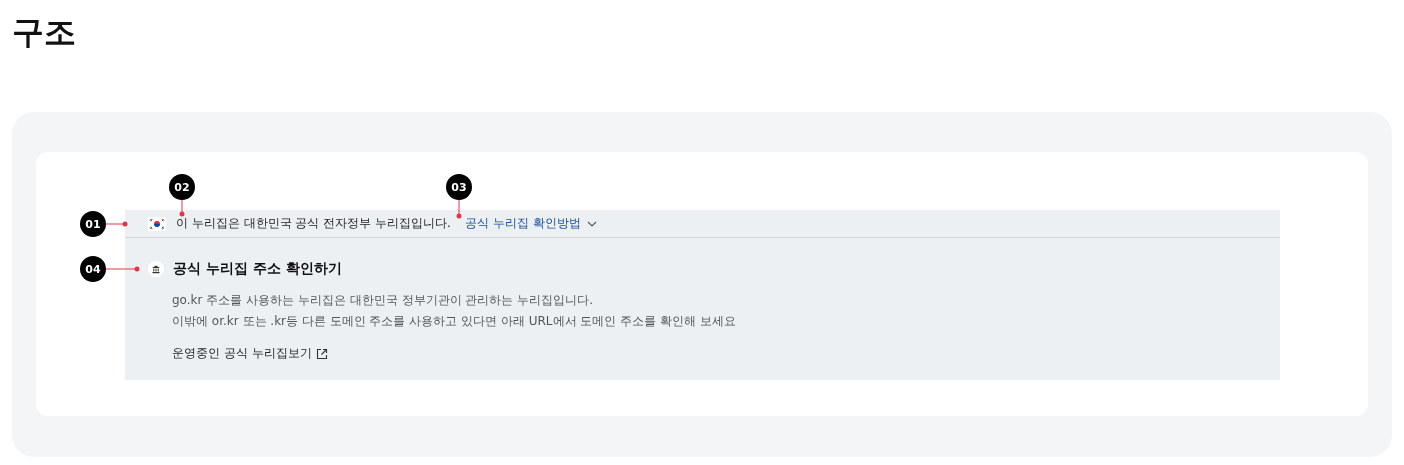 Image resolution: width=1404 pixels, height=465 pixels. What do you see at coordinates (383, 300) in the screenshot?
I see `description-text: go.kr 주소를 사용하는 누리집은 대한민국 정부기관이 관리하는 누리집입니다.` at bounding box center [383, 300].